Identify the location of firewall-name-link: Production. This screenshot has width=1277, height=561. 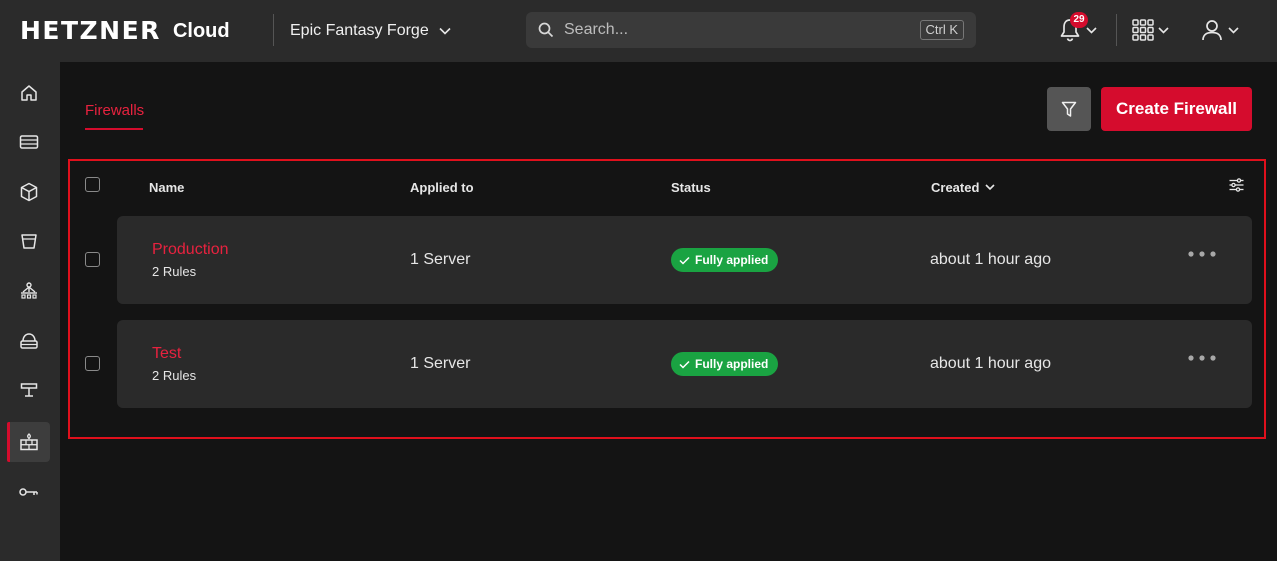
(190, 250).